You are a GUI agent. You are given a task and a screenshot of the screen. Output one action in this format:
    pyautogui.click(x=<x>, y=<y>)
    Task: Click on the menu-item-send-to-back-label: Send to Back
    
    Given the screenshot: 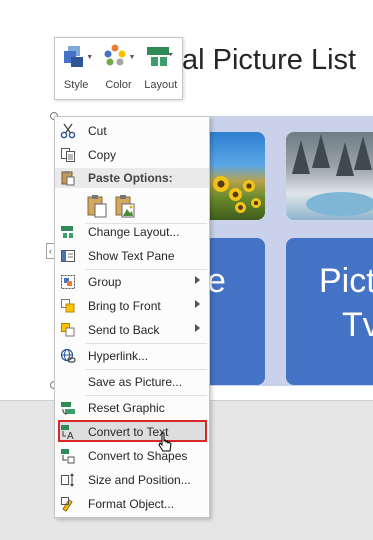 What is the action you would take?
    pyautogui.click(x=124, y=330)
    